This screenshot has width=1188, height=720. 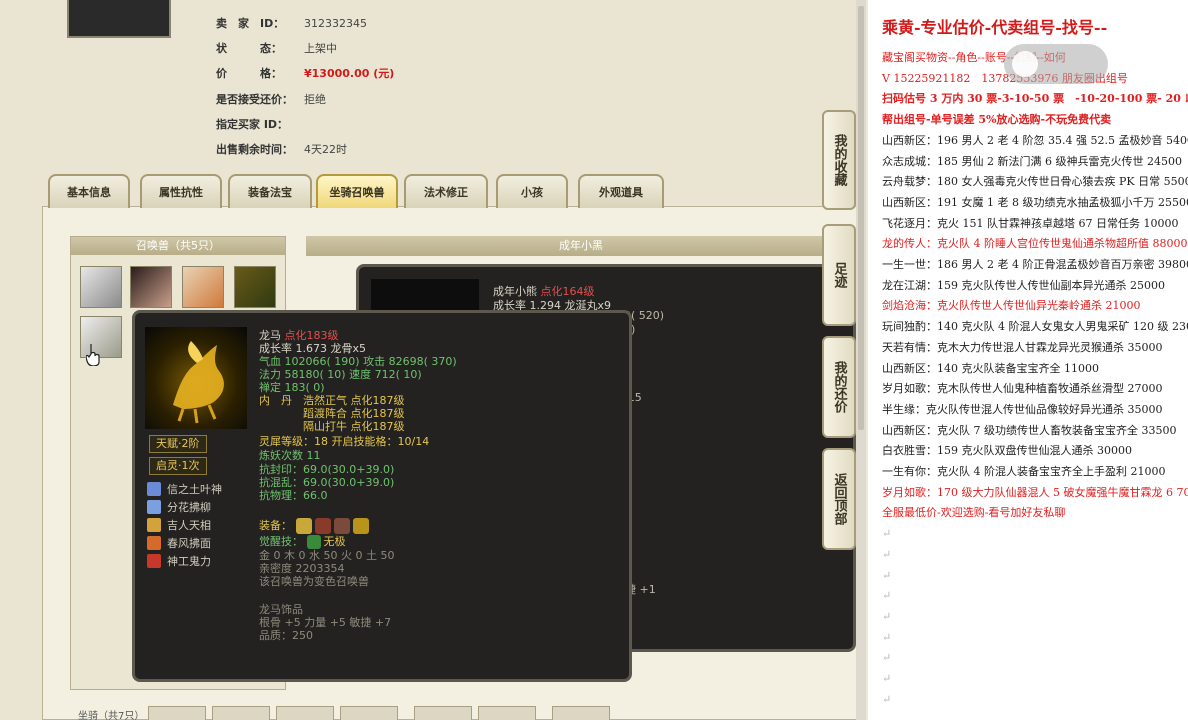 I want to click on gongji-label: 攻击, so click(x=374, y=361).